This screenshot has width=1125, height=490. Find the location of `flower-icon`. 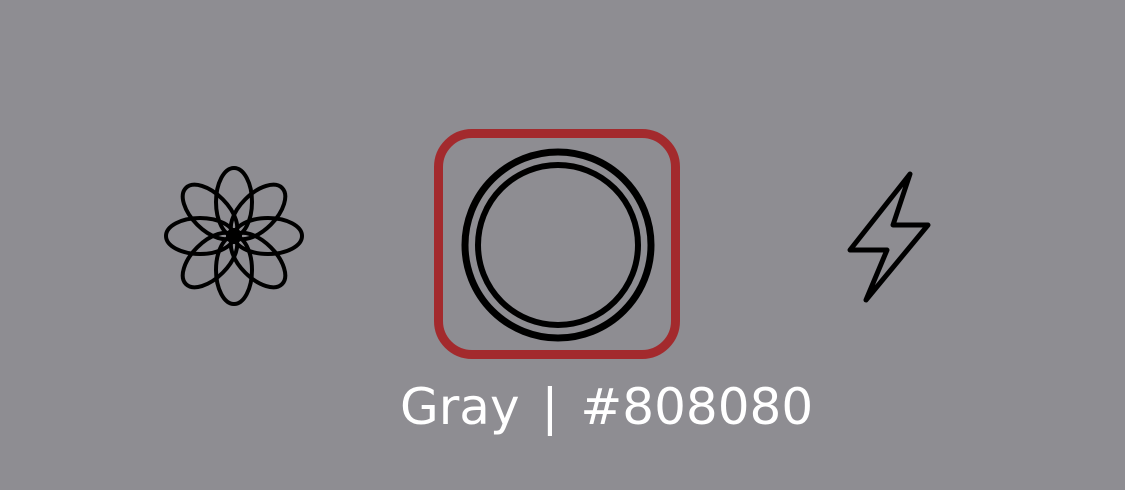

flower-icon is located at coordinates (234, 236).